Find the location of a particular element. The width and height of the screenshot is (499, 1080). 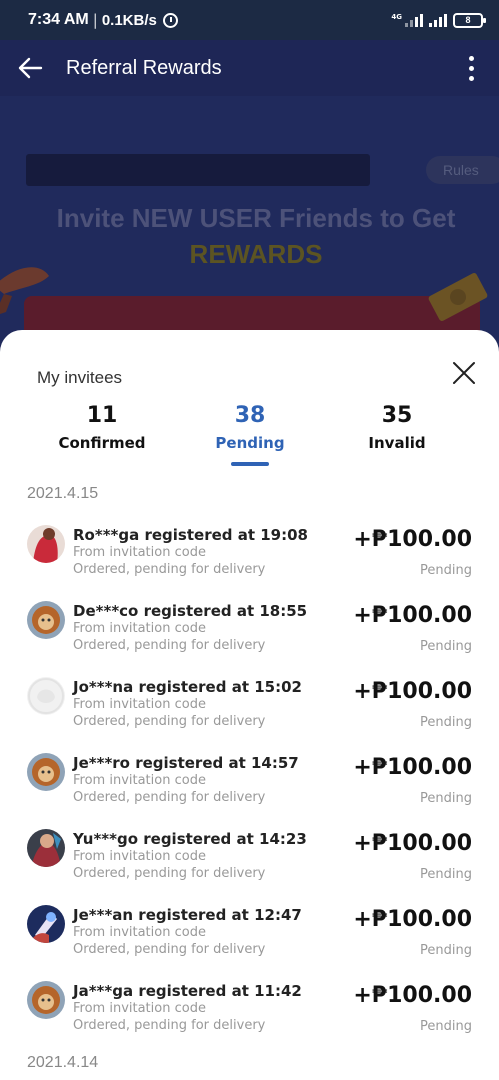

banner-bar is located at coordinates (198, 170).